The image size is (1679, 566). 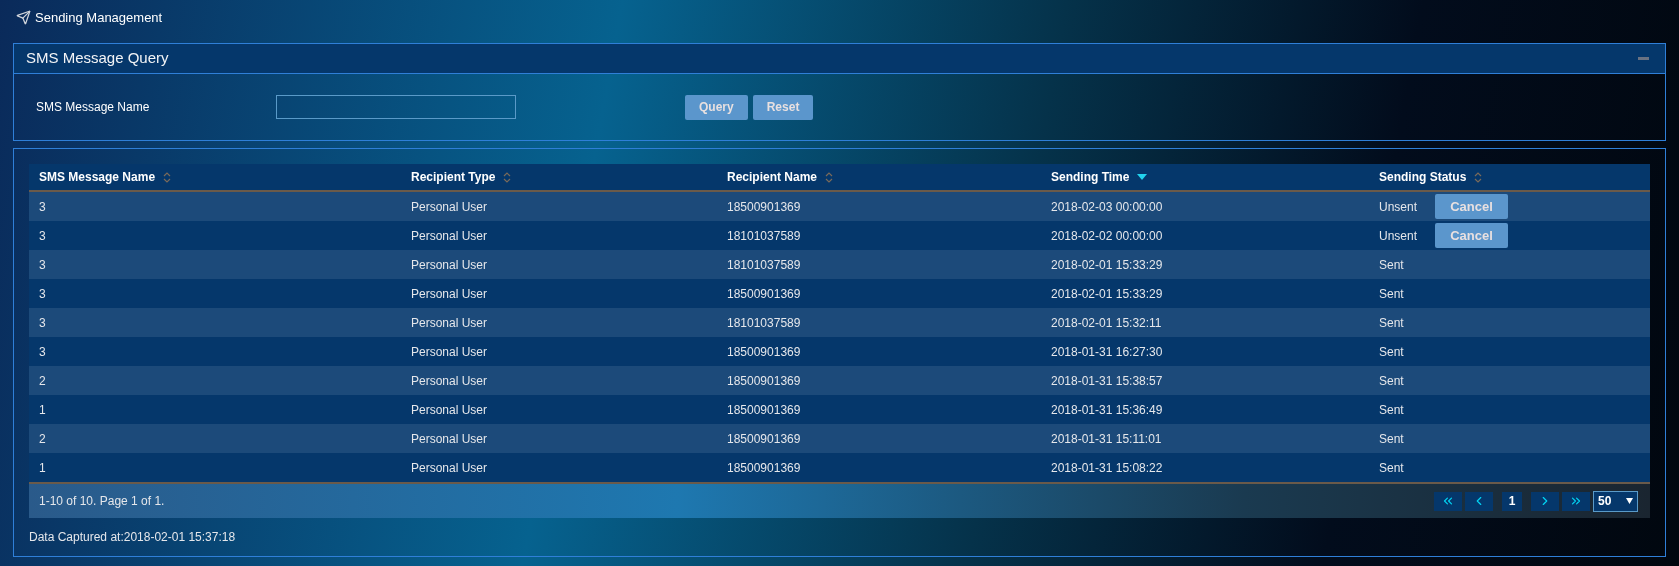 What do you see at coordinates (97, 58) in the screenshot?
I see `panel-title: SMS Message Query` at bounding box center [97, 58].